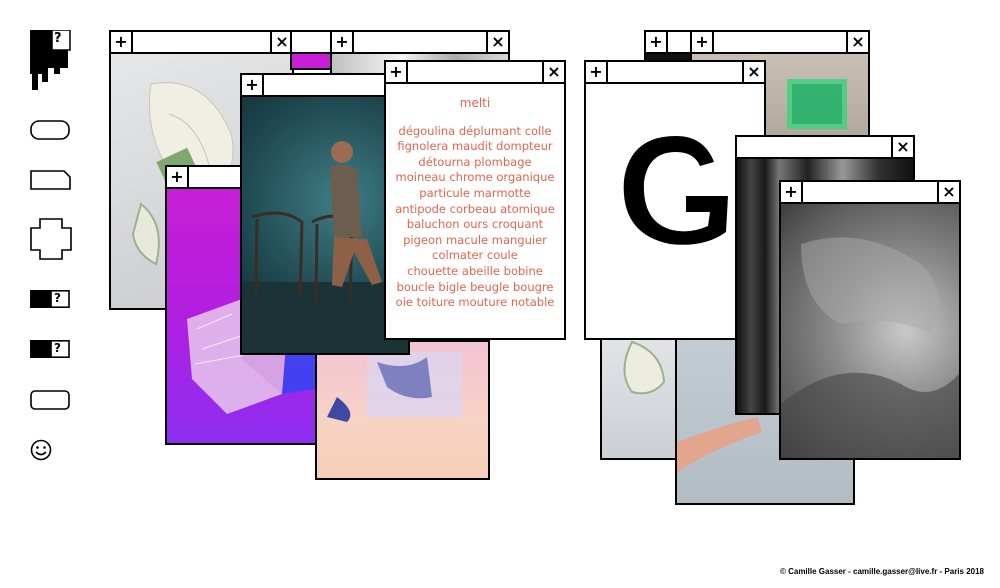  I want to click on poem-title: melti, so click(475, 103).